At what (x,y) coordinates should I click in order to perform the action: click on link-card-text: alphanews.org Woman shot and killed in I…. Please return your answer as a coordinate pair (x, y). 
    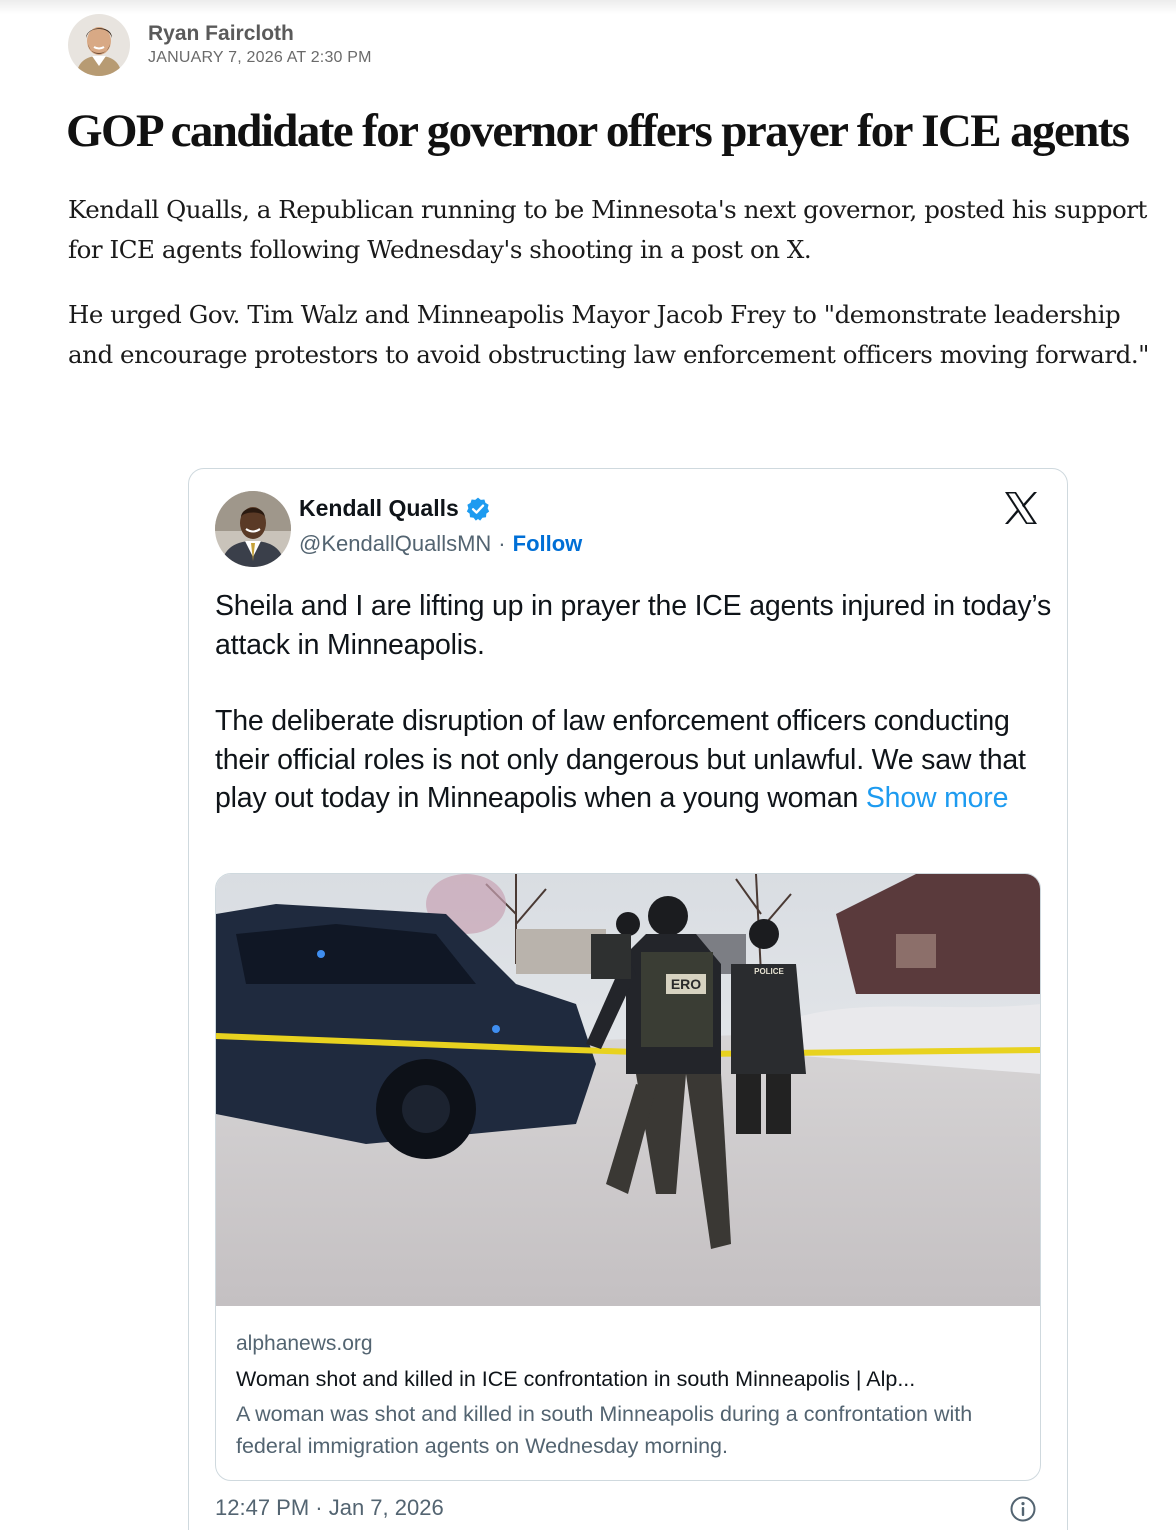
    Looking at the image, I should click on (631, 1396).